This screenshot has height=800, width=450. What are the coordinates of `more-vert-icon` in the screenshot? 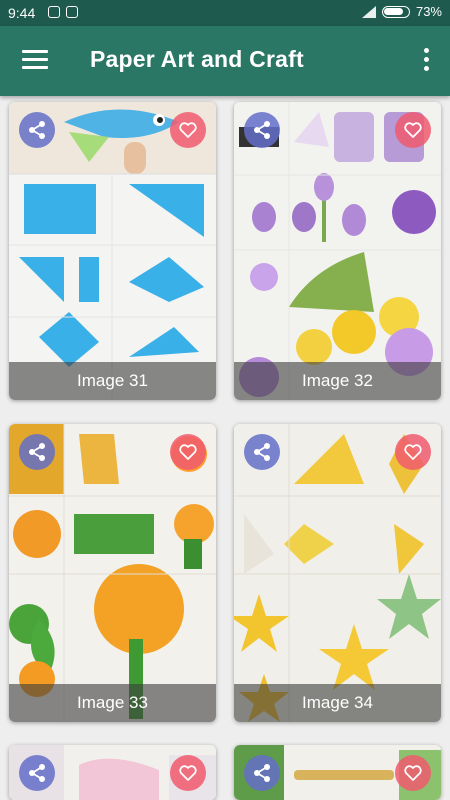 It's located at (427, 60).